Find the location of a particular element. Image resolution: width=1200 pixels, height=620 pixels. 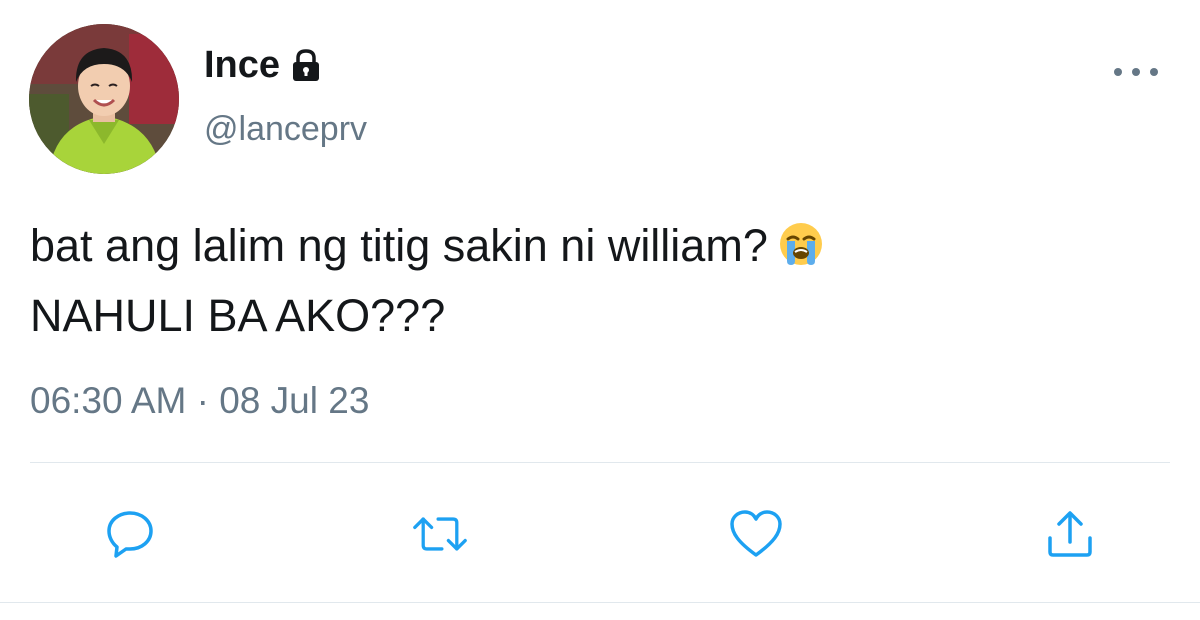

heart-icon is located at coordinates (756, 533).